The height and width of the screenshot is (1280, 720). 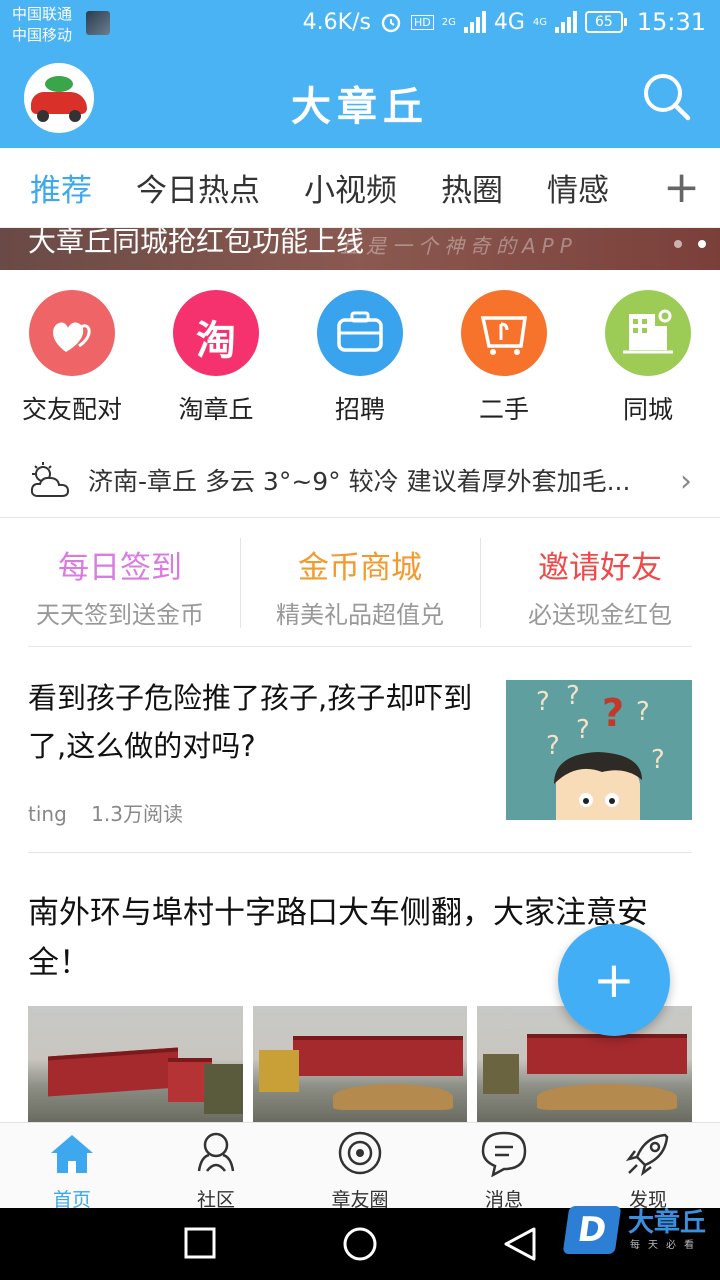 I want to click on community-icon, so click(x=216, y=1152).